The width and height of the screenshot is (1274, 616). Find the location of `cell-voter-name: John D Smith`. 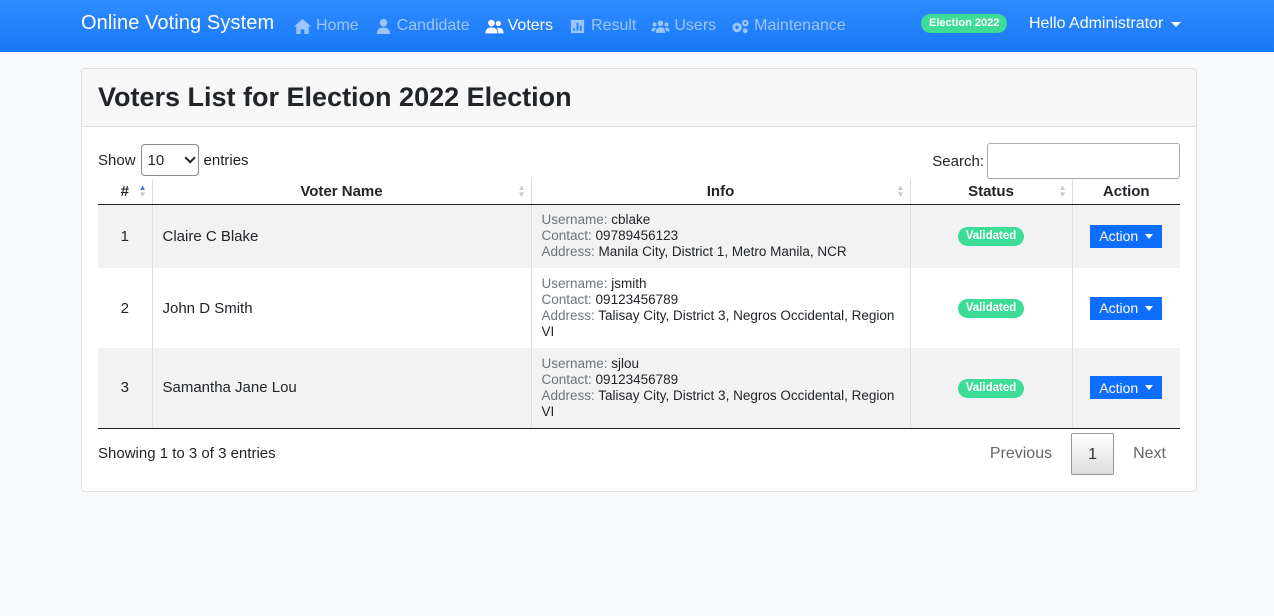

cell-voter-name: John D Smith is located at coordinates (341, 308).